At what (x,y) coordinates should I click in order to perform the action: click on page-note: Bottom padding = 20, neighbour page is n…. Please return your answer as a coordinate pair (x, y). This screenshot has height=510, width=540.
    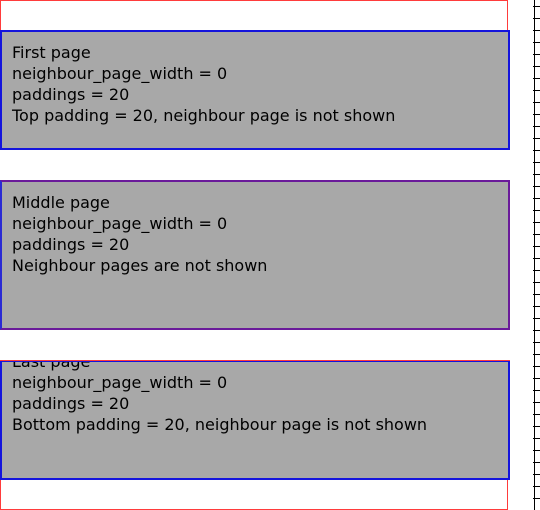
    Looking at the image, I should click on (220, 424).